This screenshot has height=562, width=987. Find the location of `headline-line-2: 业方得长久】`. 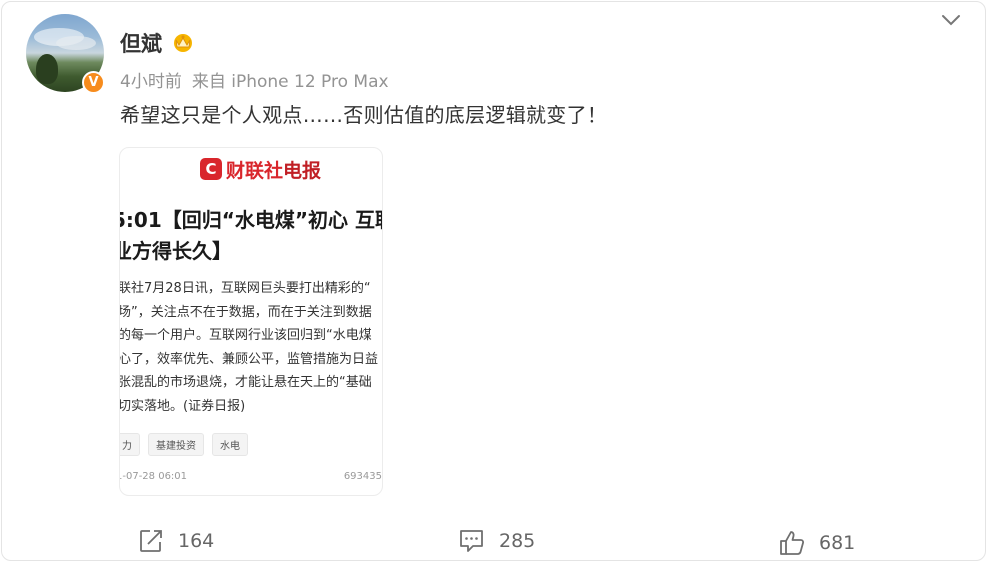

headline-line-2: 业方得长久】 is located at coordinates (175, 251).